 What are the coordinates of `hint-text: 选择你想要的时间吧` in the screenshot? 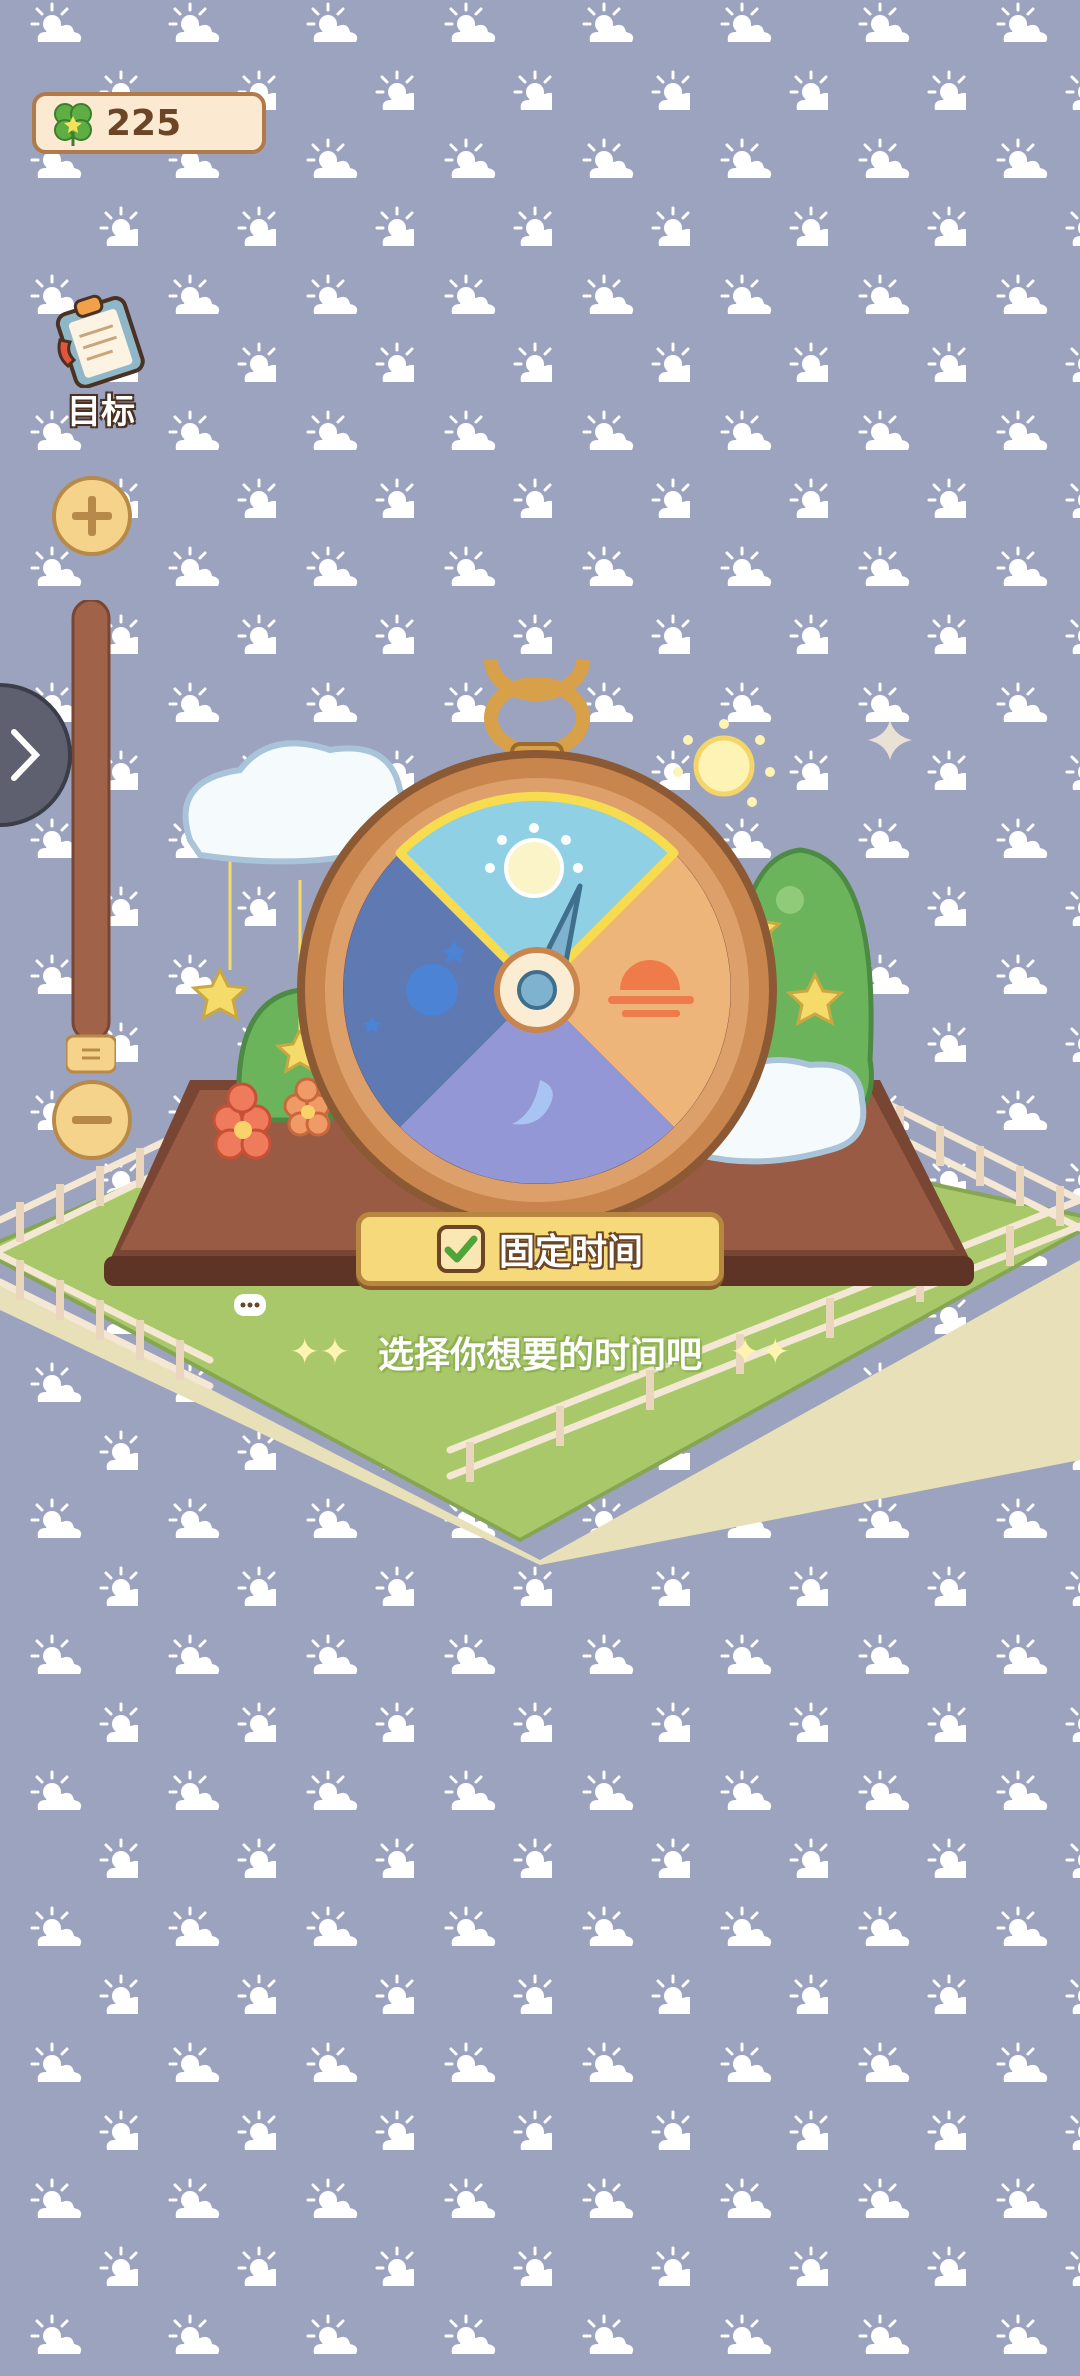 It's located at (539, 1355).